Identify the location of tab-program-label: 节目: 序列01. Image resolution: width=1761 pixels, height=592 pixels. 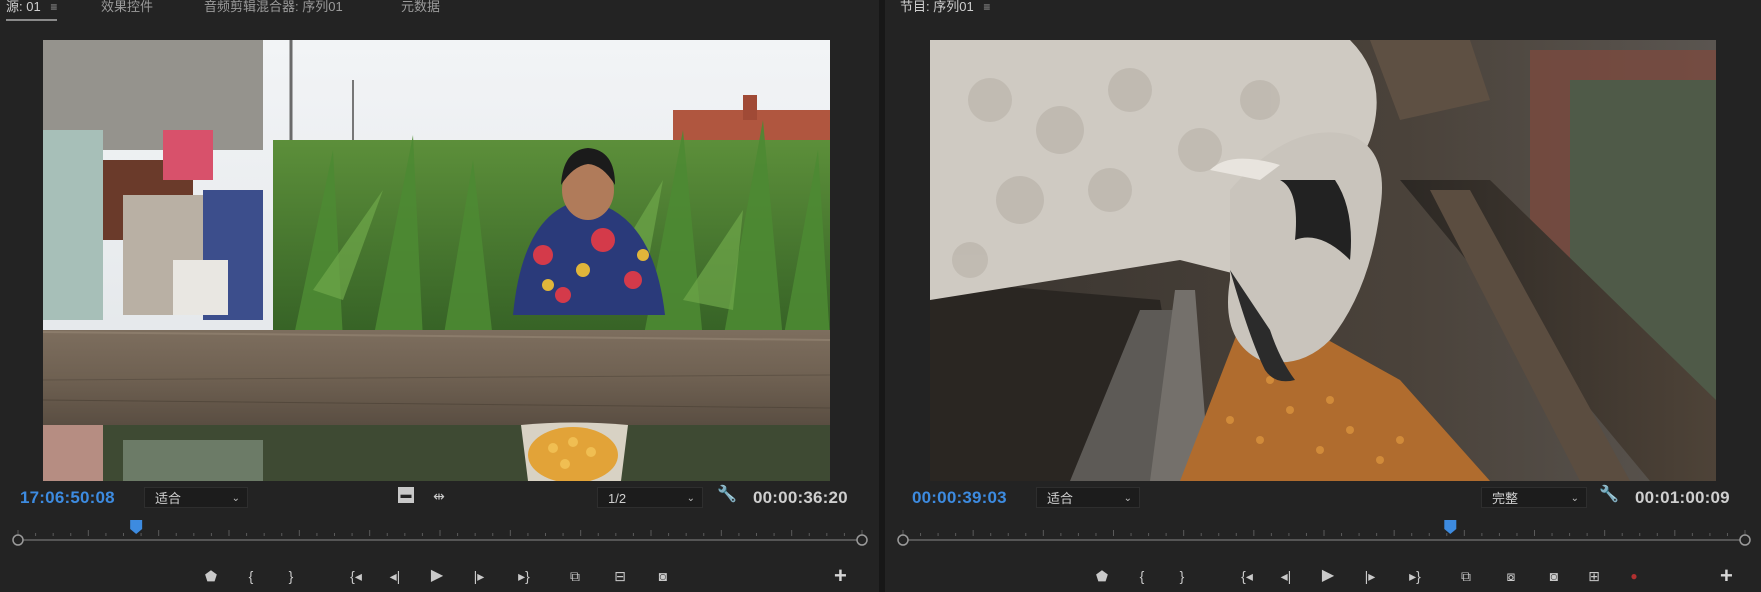
(937, 7).